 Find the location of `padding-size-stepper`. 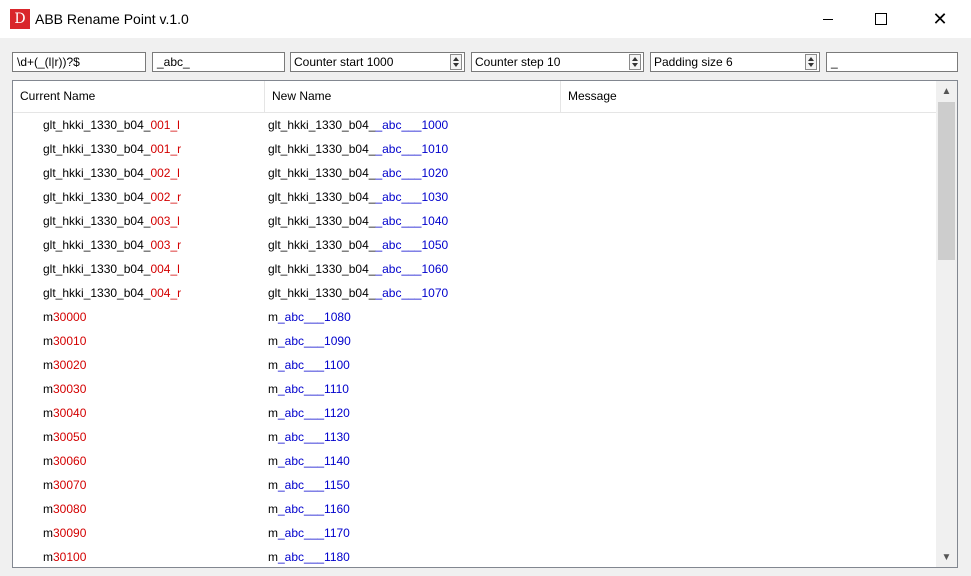

padding-size-stepper is located at coordinates (811, 62).